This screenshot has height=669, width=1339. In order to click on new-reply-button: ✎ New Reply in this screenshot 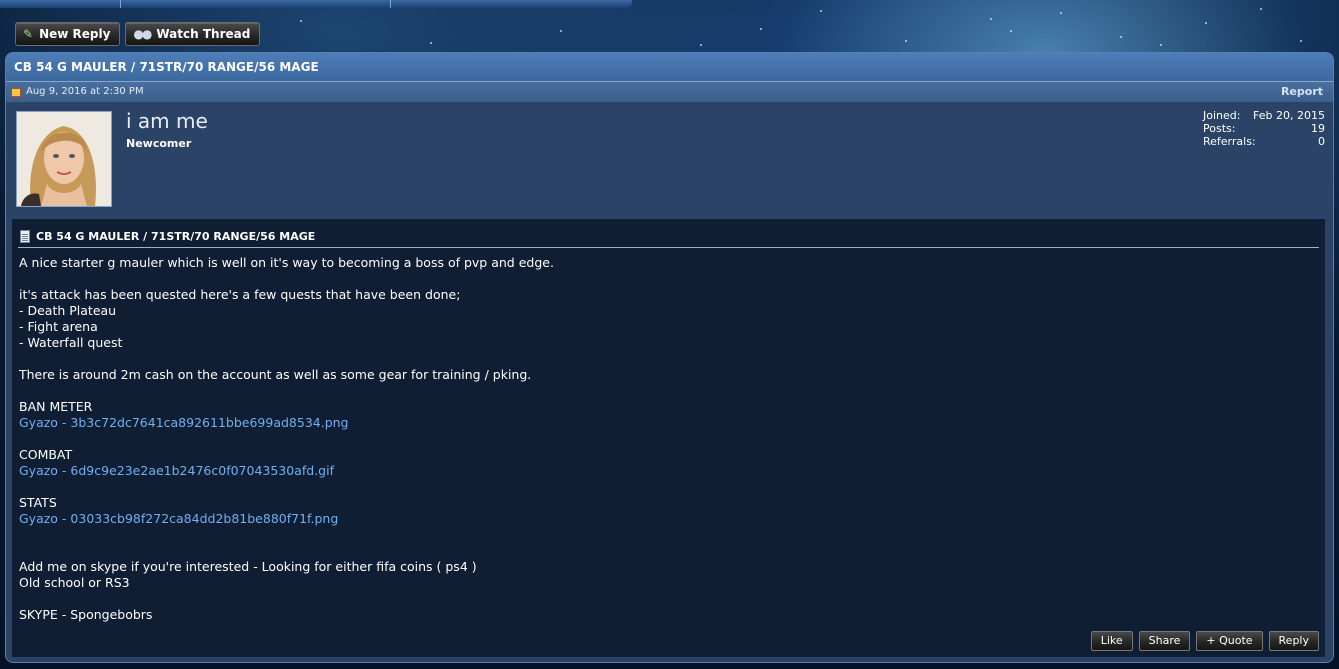, I will do `click(68, 34)`.